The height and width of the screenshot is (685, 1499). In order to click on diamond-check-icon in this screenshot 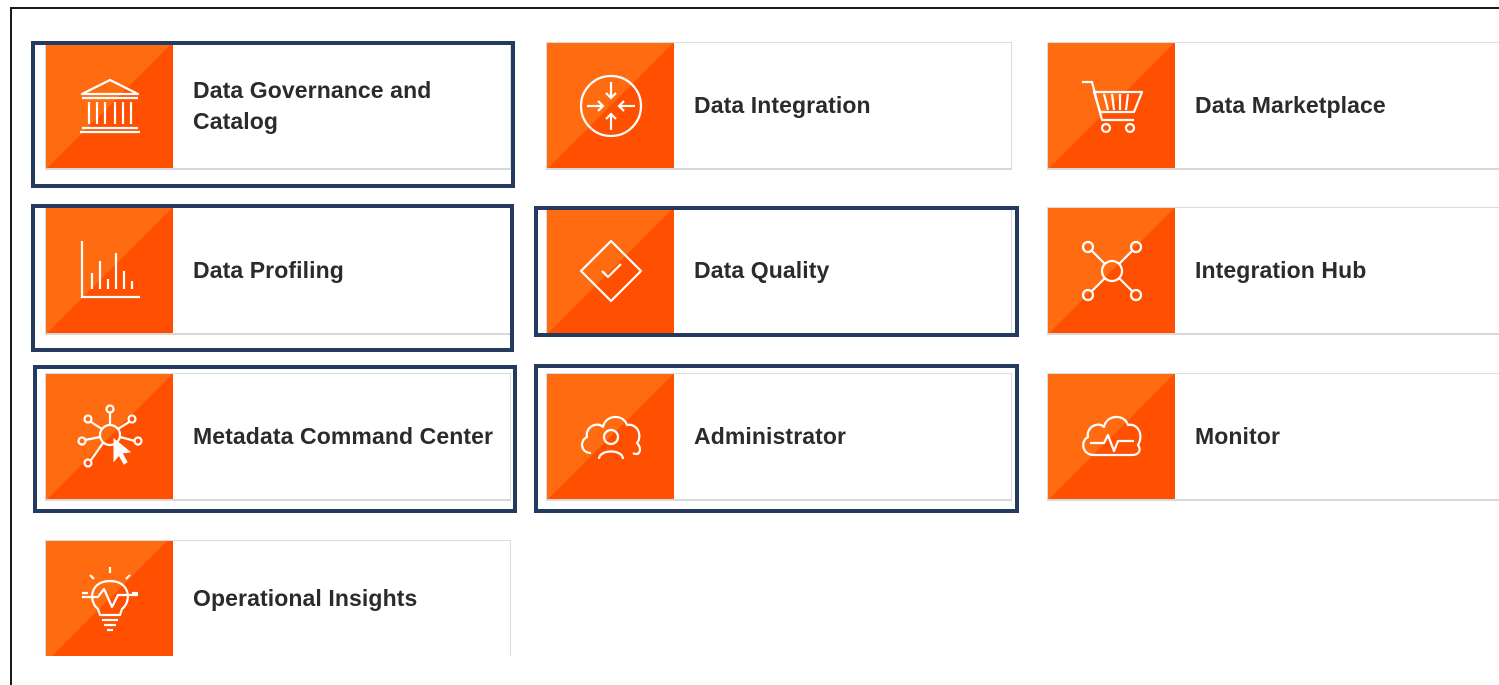, I will do `click(610, 270)`.